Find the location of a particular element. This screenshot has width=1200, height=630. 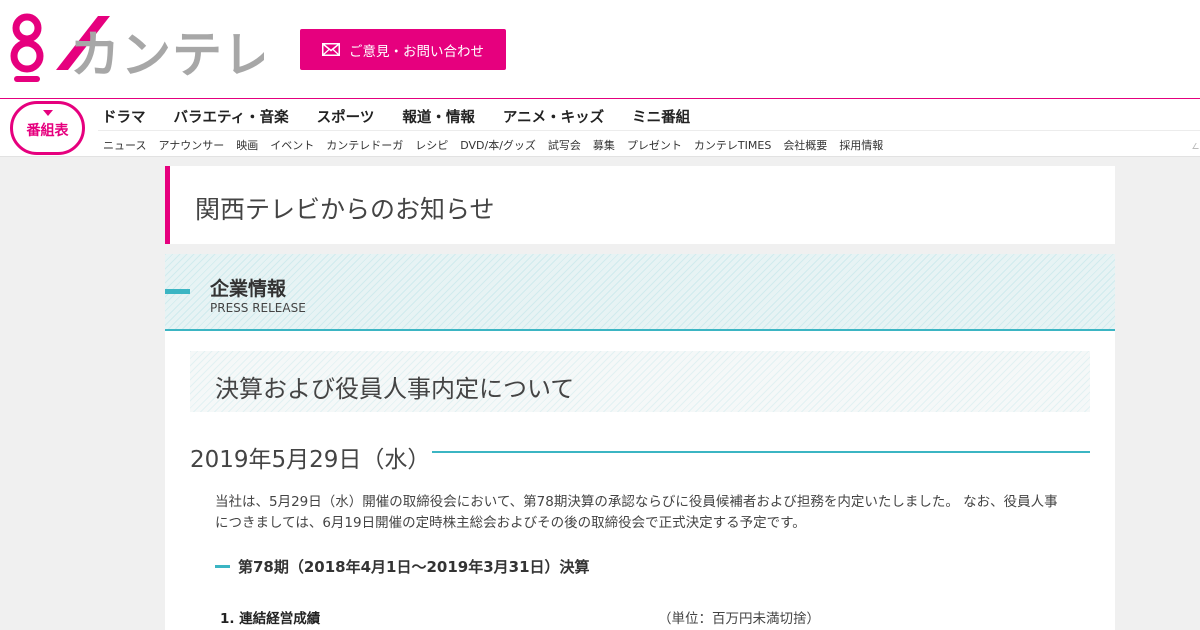

sub-heading: 1. 連結経営成績 is located at coordinates (270, 619).